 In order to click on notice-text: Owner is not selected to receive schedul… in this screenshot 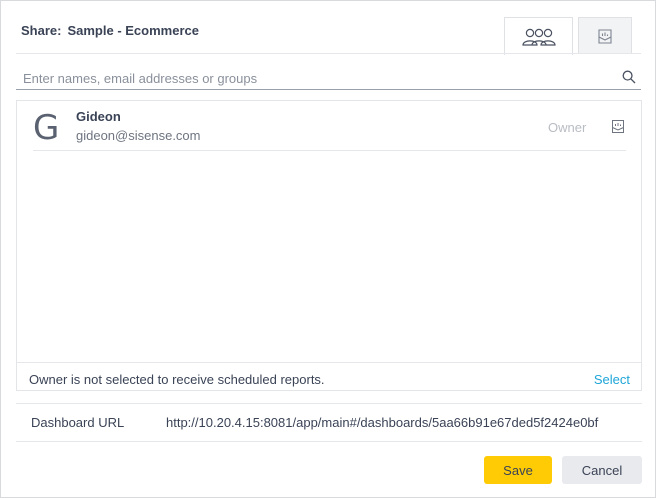, I will do `click(177, 379)`.